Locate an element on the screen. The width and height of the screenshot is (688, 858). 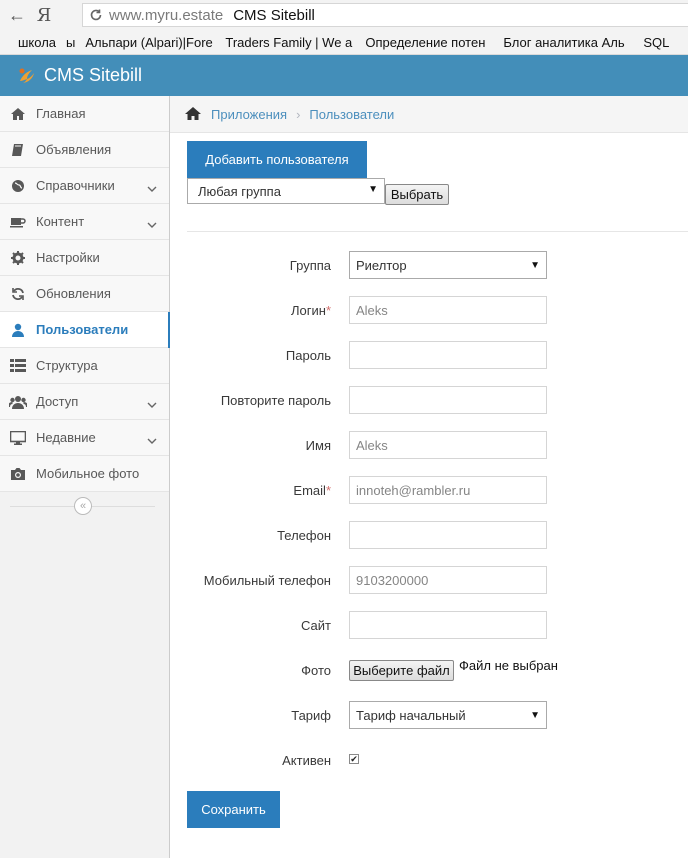
sidebar-item-label: Главная is located at coordinates (61, 113).